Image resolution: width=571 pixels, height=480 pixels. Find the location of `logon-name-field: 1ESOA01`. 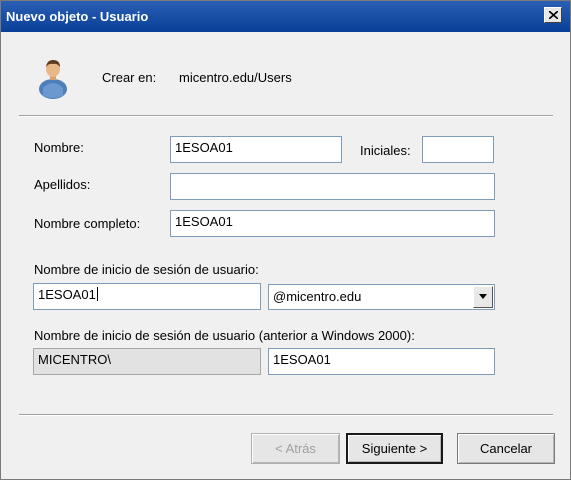

logon-name-field: 1ESOA01 is located at coordinates (147, 296).